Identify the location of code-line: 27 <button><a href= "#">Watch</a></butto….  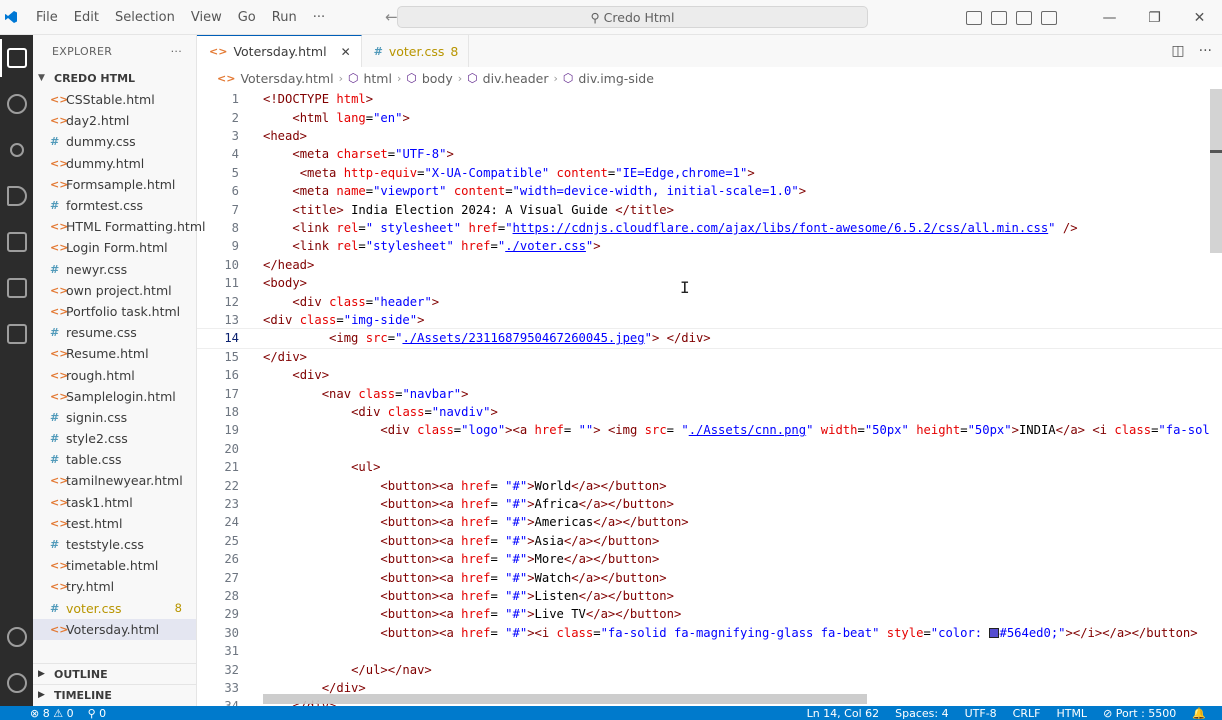
(709, 577).